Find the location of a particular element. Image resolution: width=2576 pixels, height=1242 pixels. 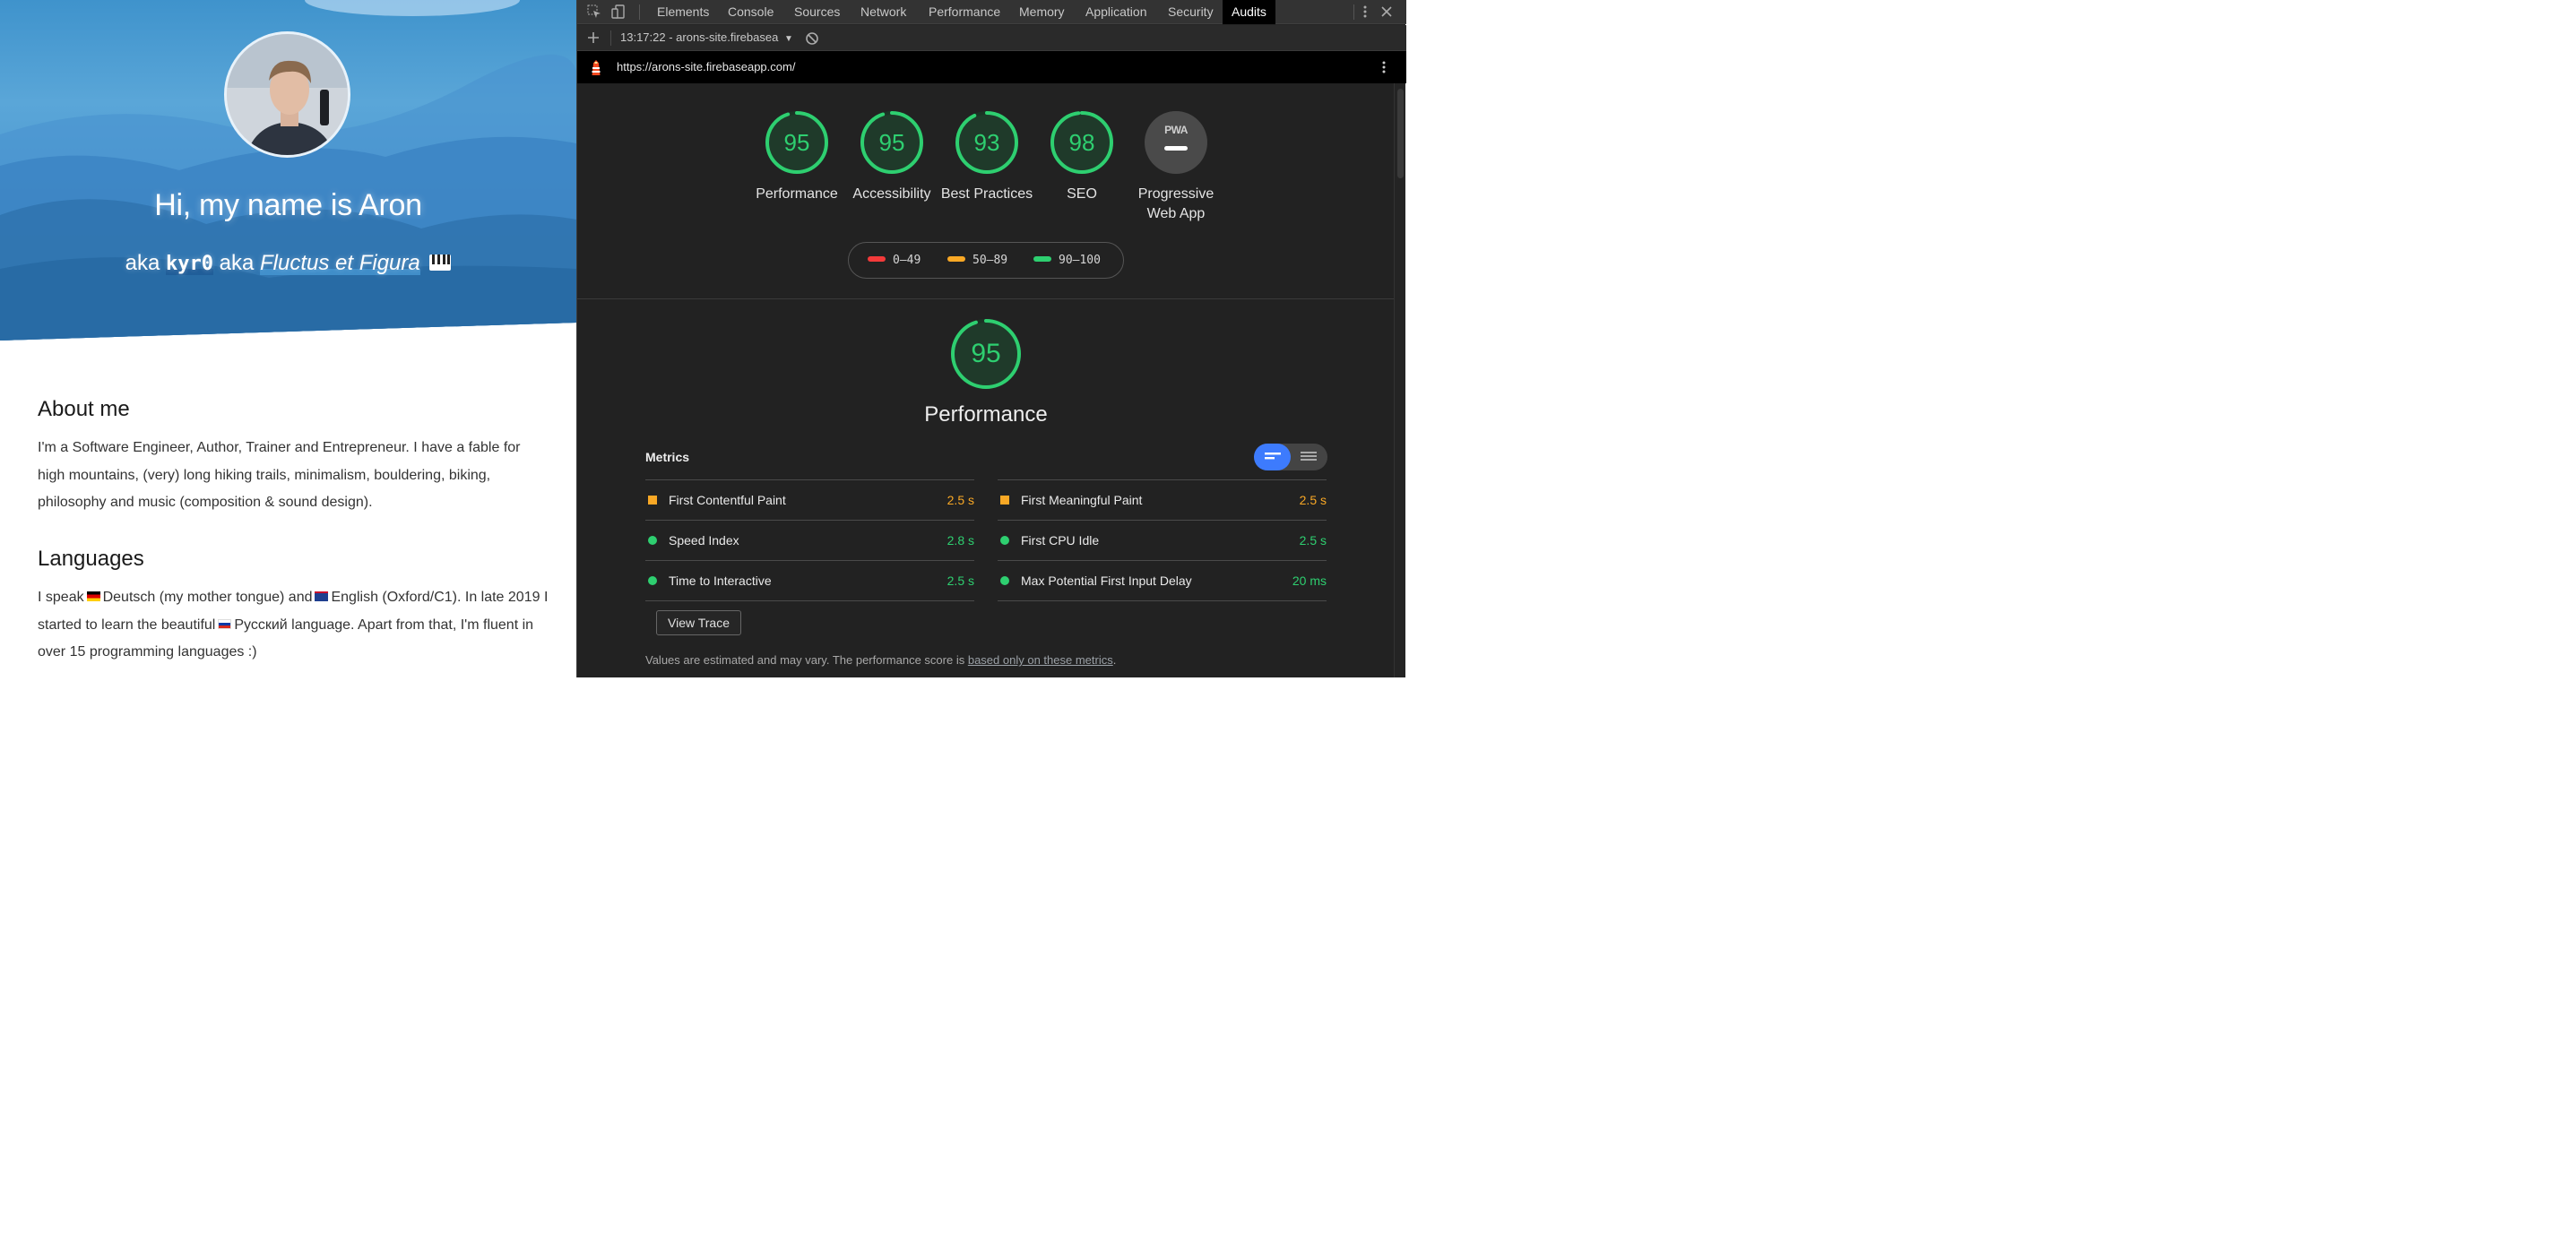

languages-text-1: I speak is located at coordinates (61, 597).